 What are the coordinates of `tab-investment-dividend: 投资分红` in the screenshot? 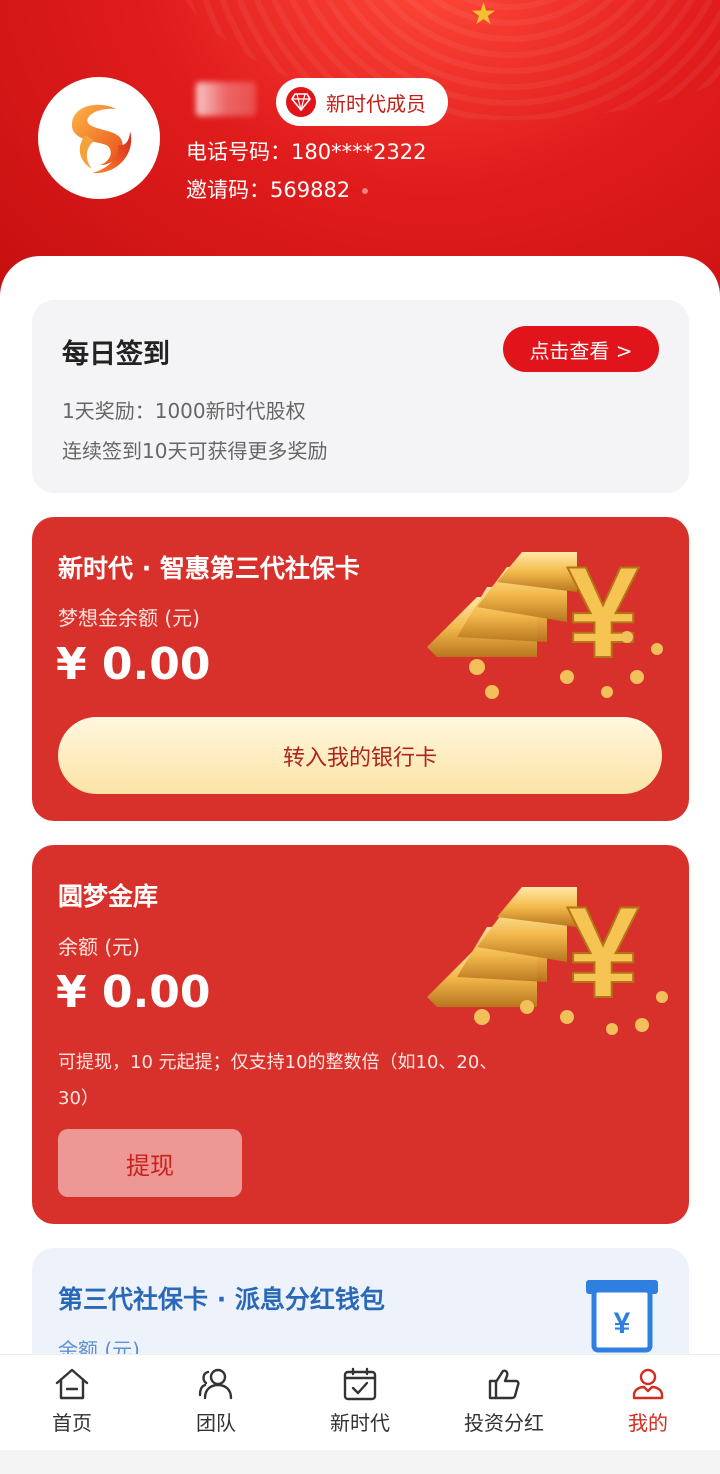 It's located at (504, 1402).